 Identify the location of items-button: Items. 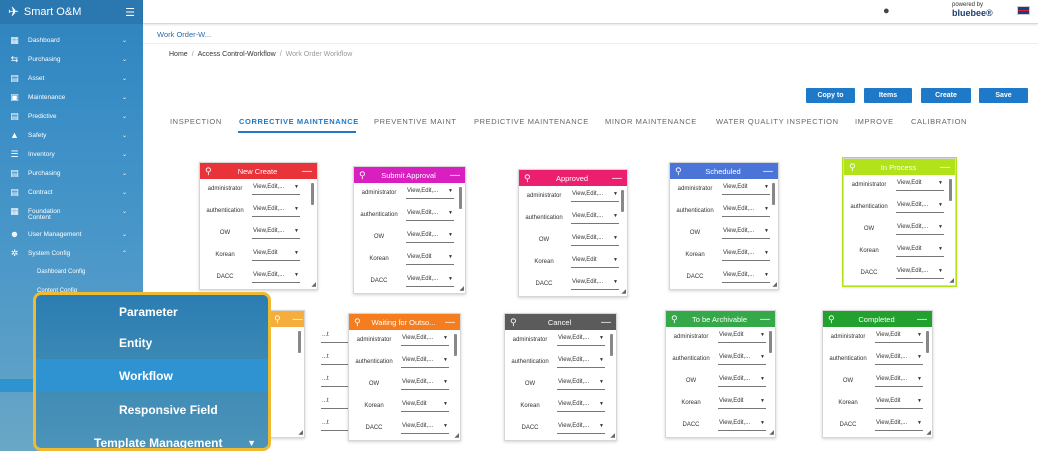
(888, 95).